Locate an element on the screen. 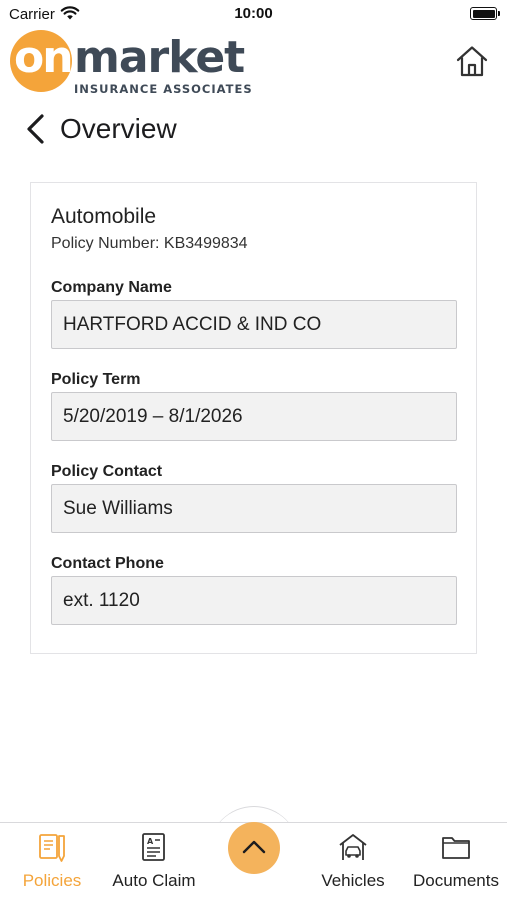 This screenshot has width=507, height=900. chevron-left-icon is located at coordinates (36, 129).